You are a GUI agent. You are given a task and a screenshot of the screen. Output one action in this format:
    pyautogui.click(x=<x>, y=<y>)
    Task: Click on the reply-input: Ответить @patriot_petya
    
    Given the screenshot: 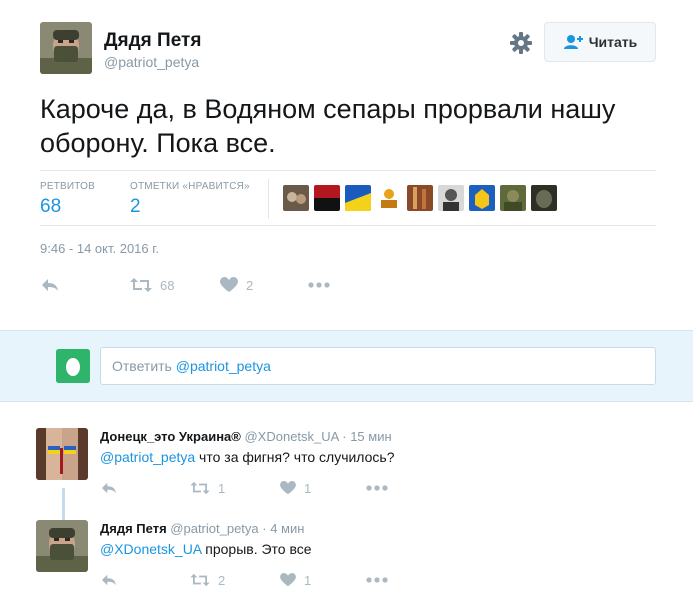 What is the action you would take?
    pyautogui.click(x=378, y=366)
    